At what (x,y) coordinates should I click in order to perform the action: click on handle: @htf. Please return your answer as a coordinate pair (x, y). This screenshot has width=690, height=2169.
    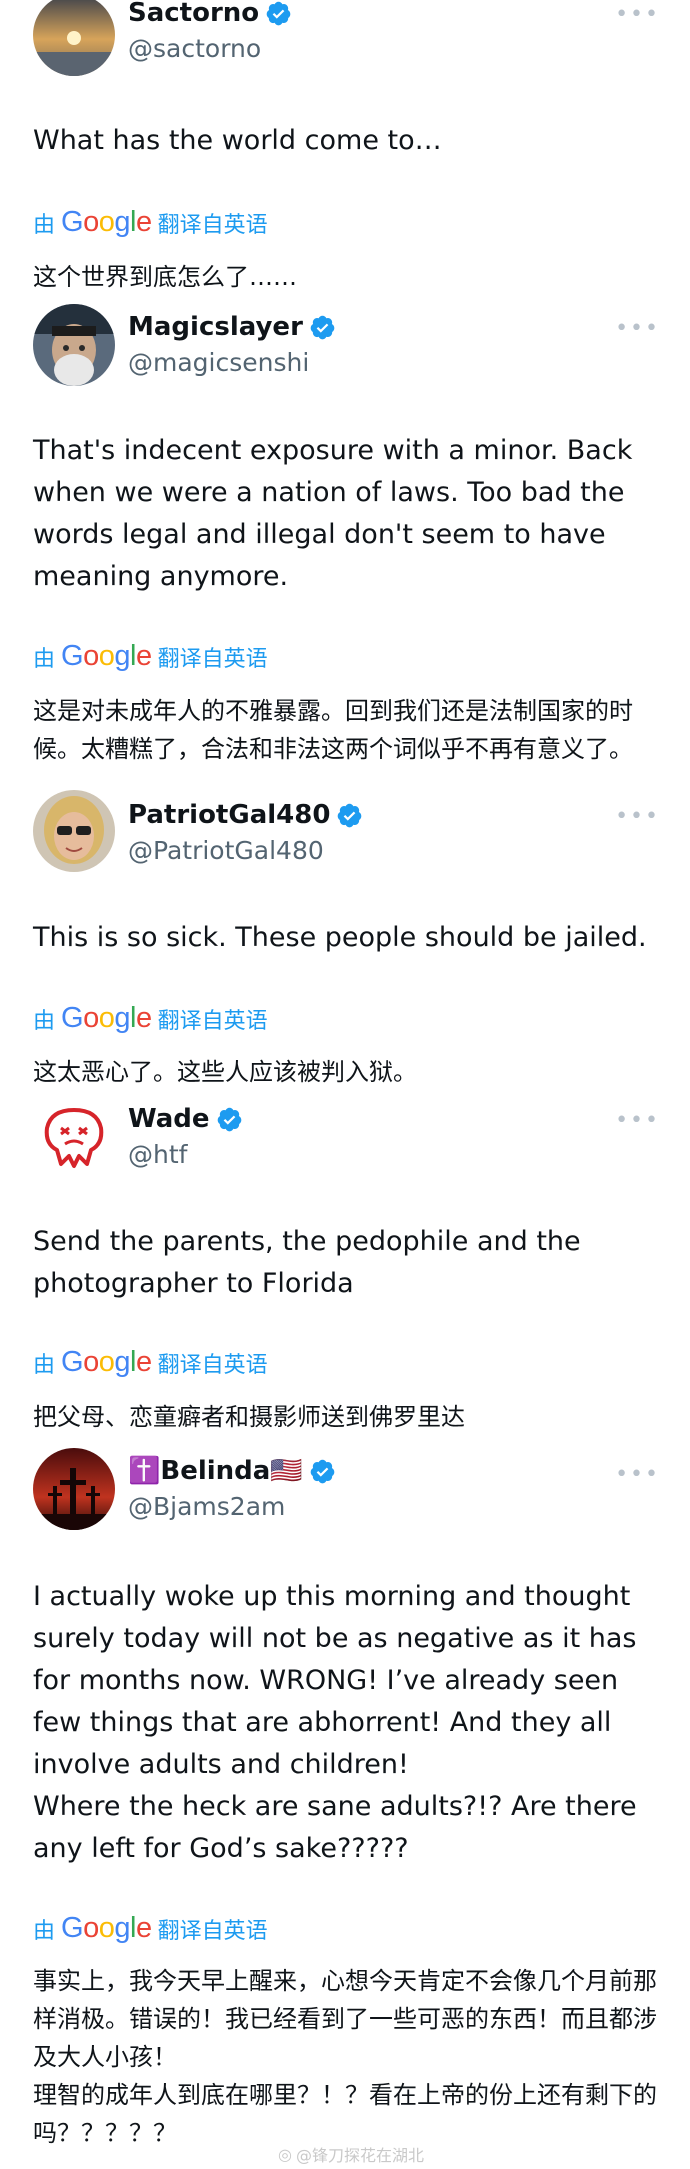
    Looking at the image, I should click on (157, 1154).